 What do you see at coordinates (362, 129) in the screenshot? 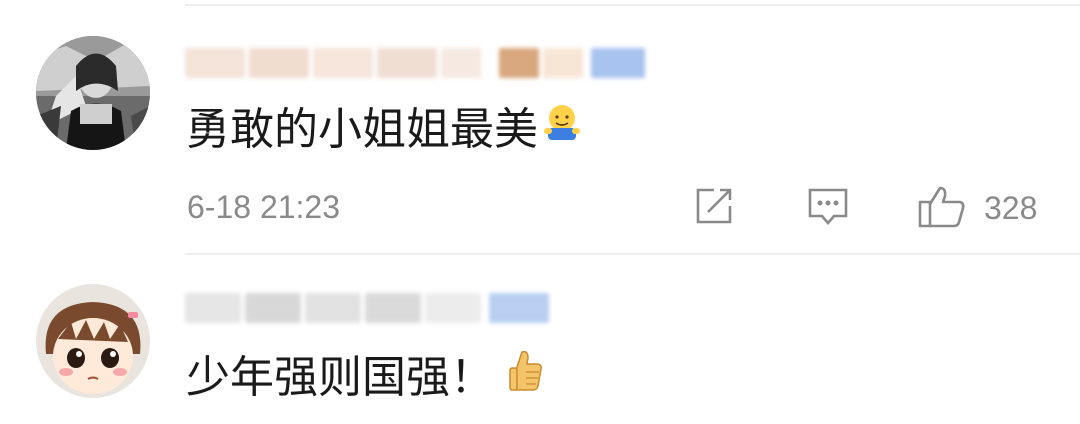
I see `comment-content: 勇敢的小姐姐最美` at bounding box center [362, 129].